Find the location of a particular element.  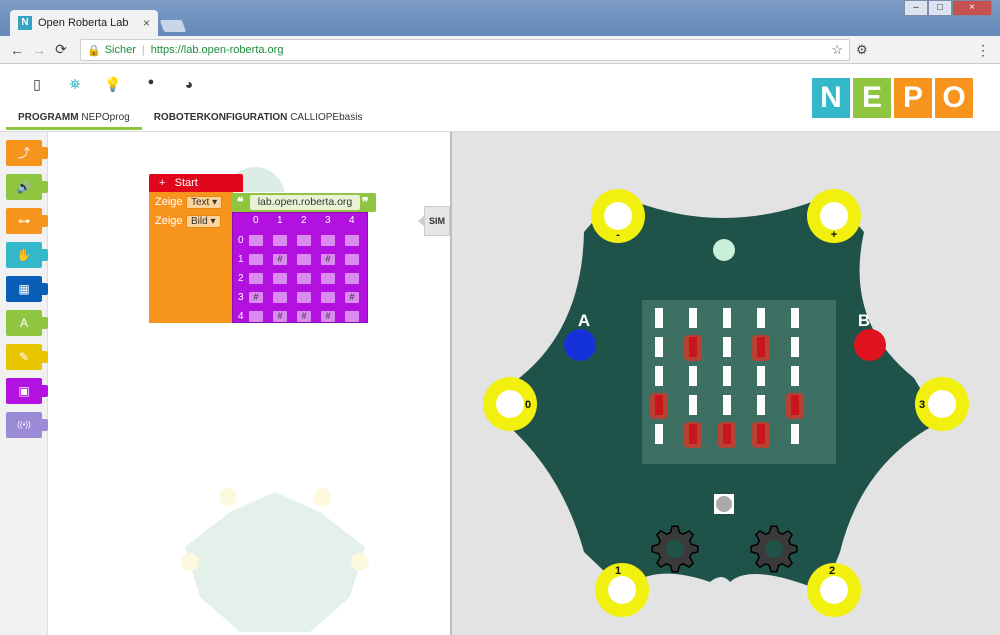

show-text-label: Zeige is located at coordinates (169, 202).